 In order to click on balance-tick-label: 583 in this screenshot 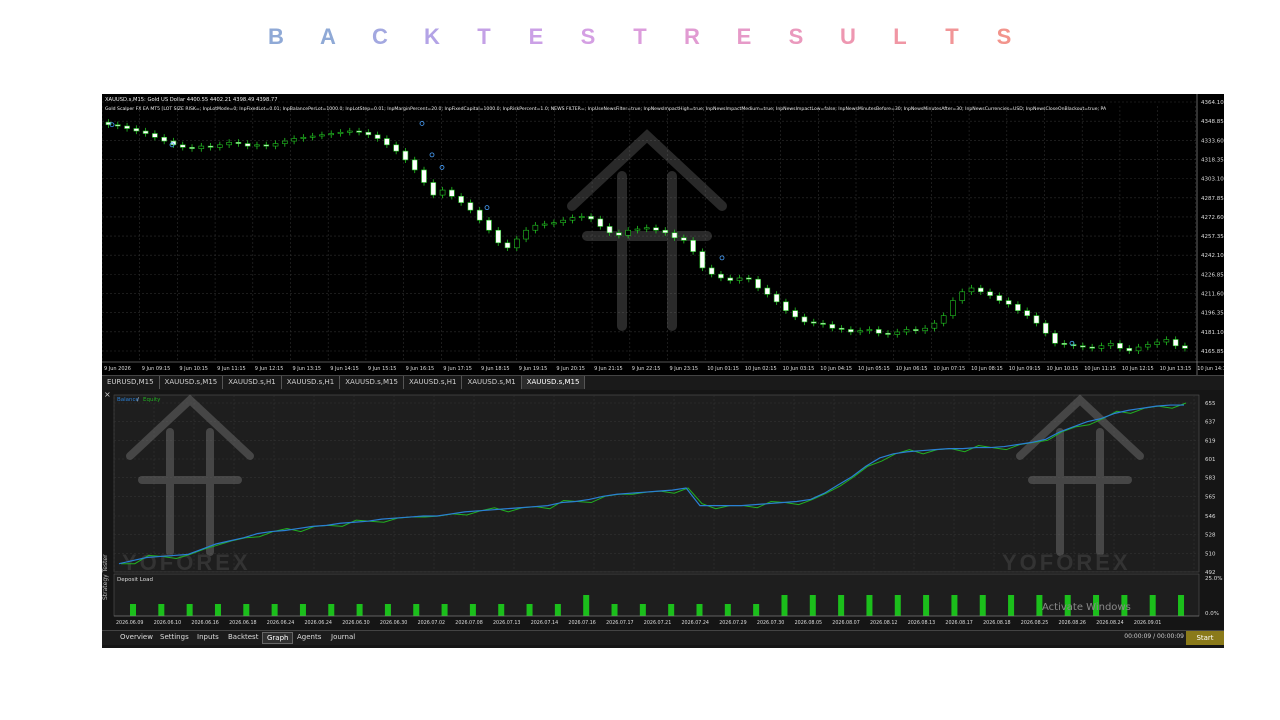, I will do `click(1210, 479)`.